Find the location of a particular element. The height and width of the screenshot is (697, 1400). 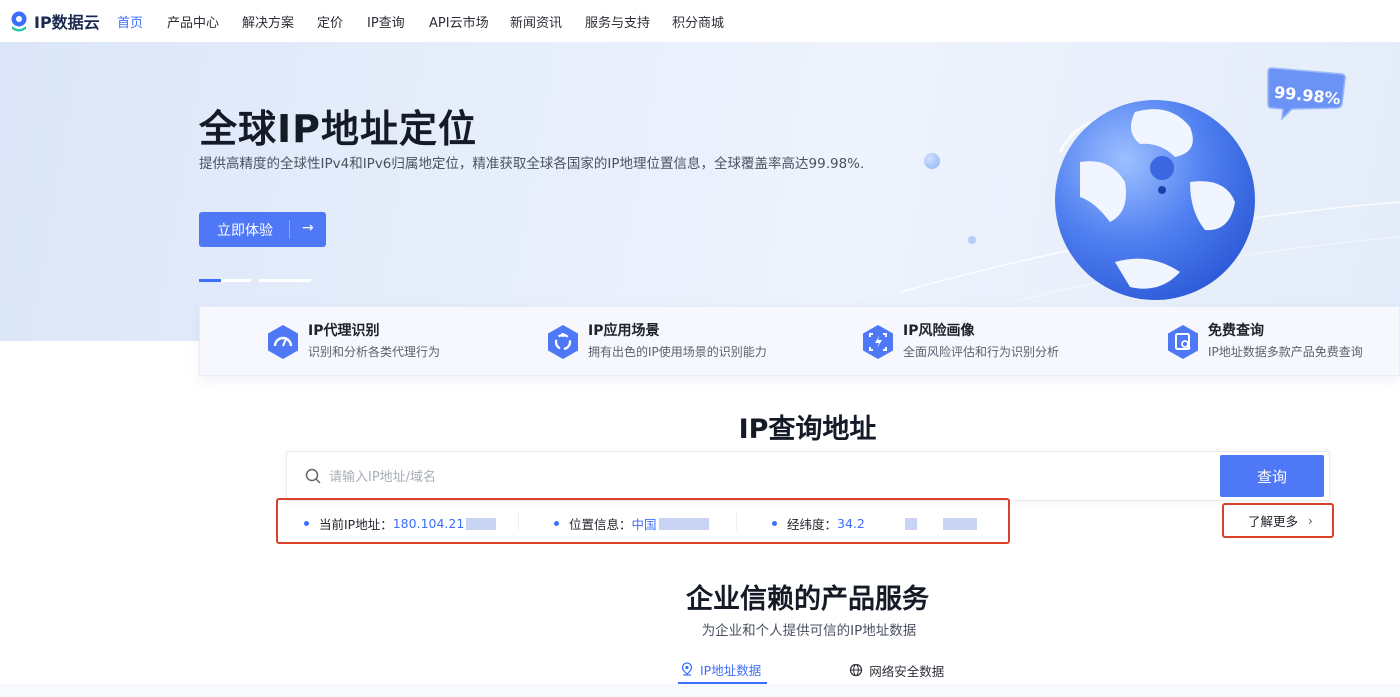

nav-item-support: 服务与支持 is located at coordinates (628, 21).